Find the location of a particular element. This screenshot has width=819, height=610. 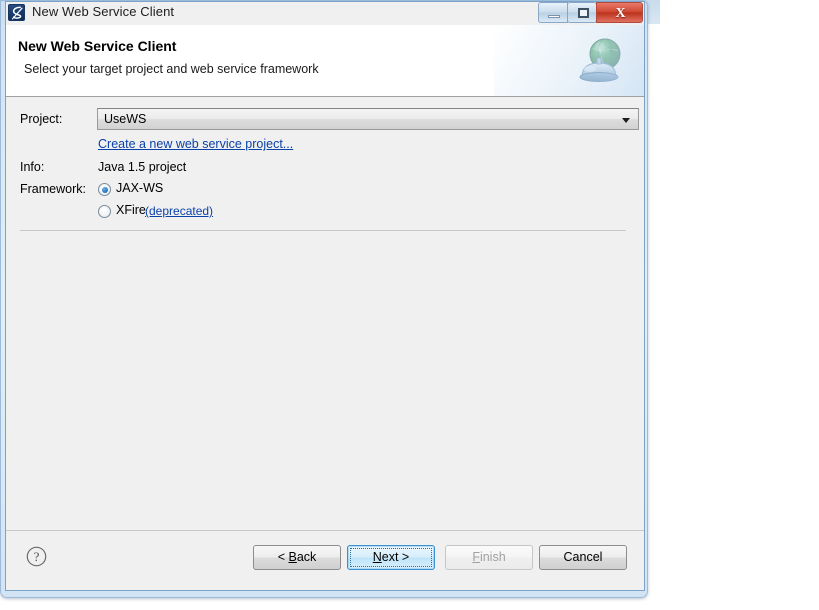

back-button-mnemonic: B is located at coordinates (292, 557).